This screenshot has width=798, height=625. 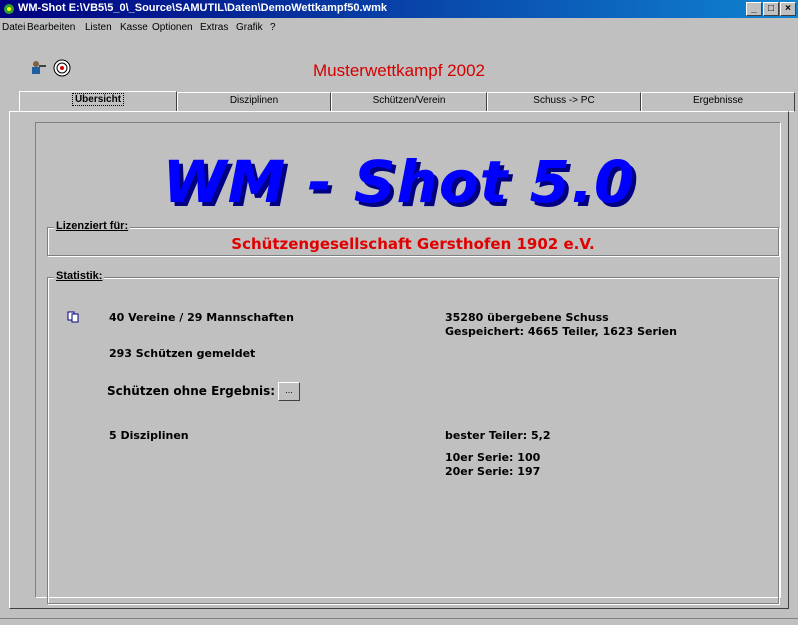 What do you see at coordinates (493, 457) in the screenshot?
I see `series10-stat: 10er Serie: 100` at bounding box center [493, 457].